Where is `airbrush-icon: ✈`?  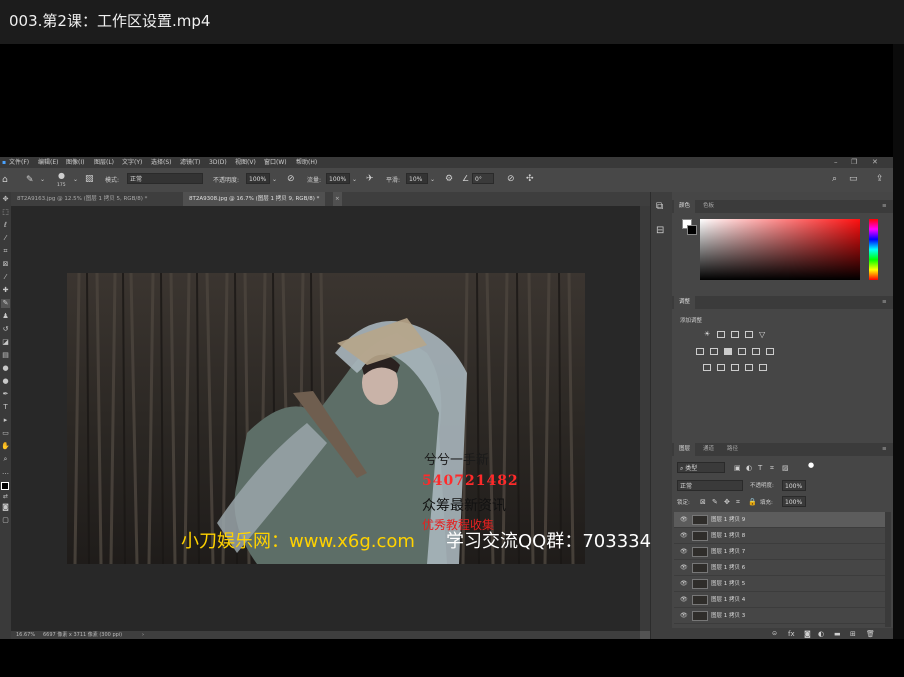
airbrush-icon: ✈ is located at coordinates (370, 179).